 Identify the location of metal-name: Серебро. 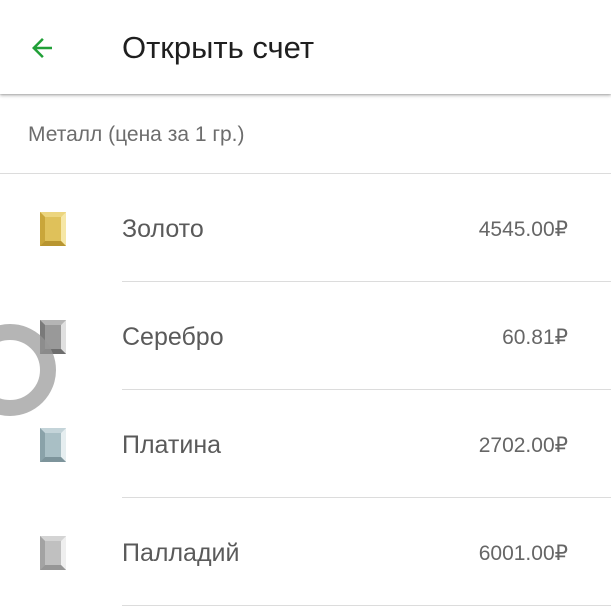
(173, 337).